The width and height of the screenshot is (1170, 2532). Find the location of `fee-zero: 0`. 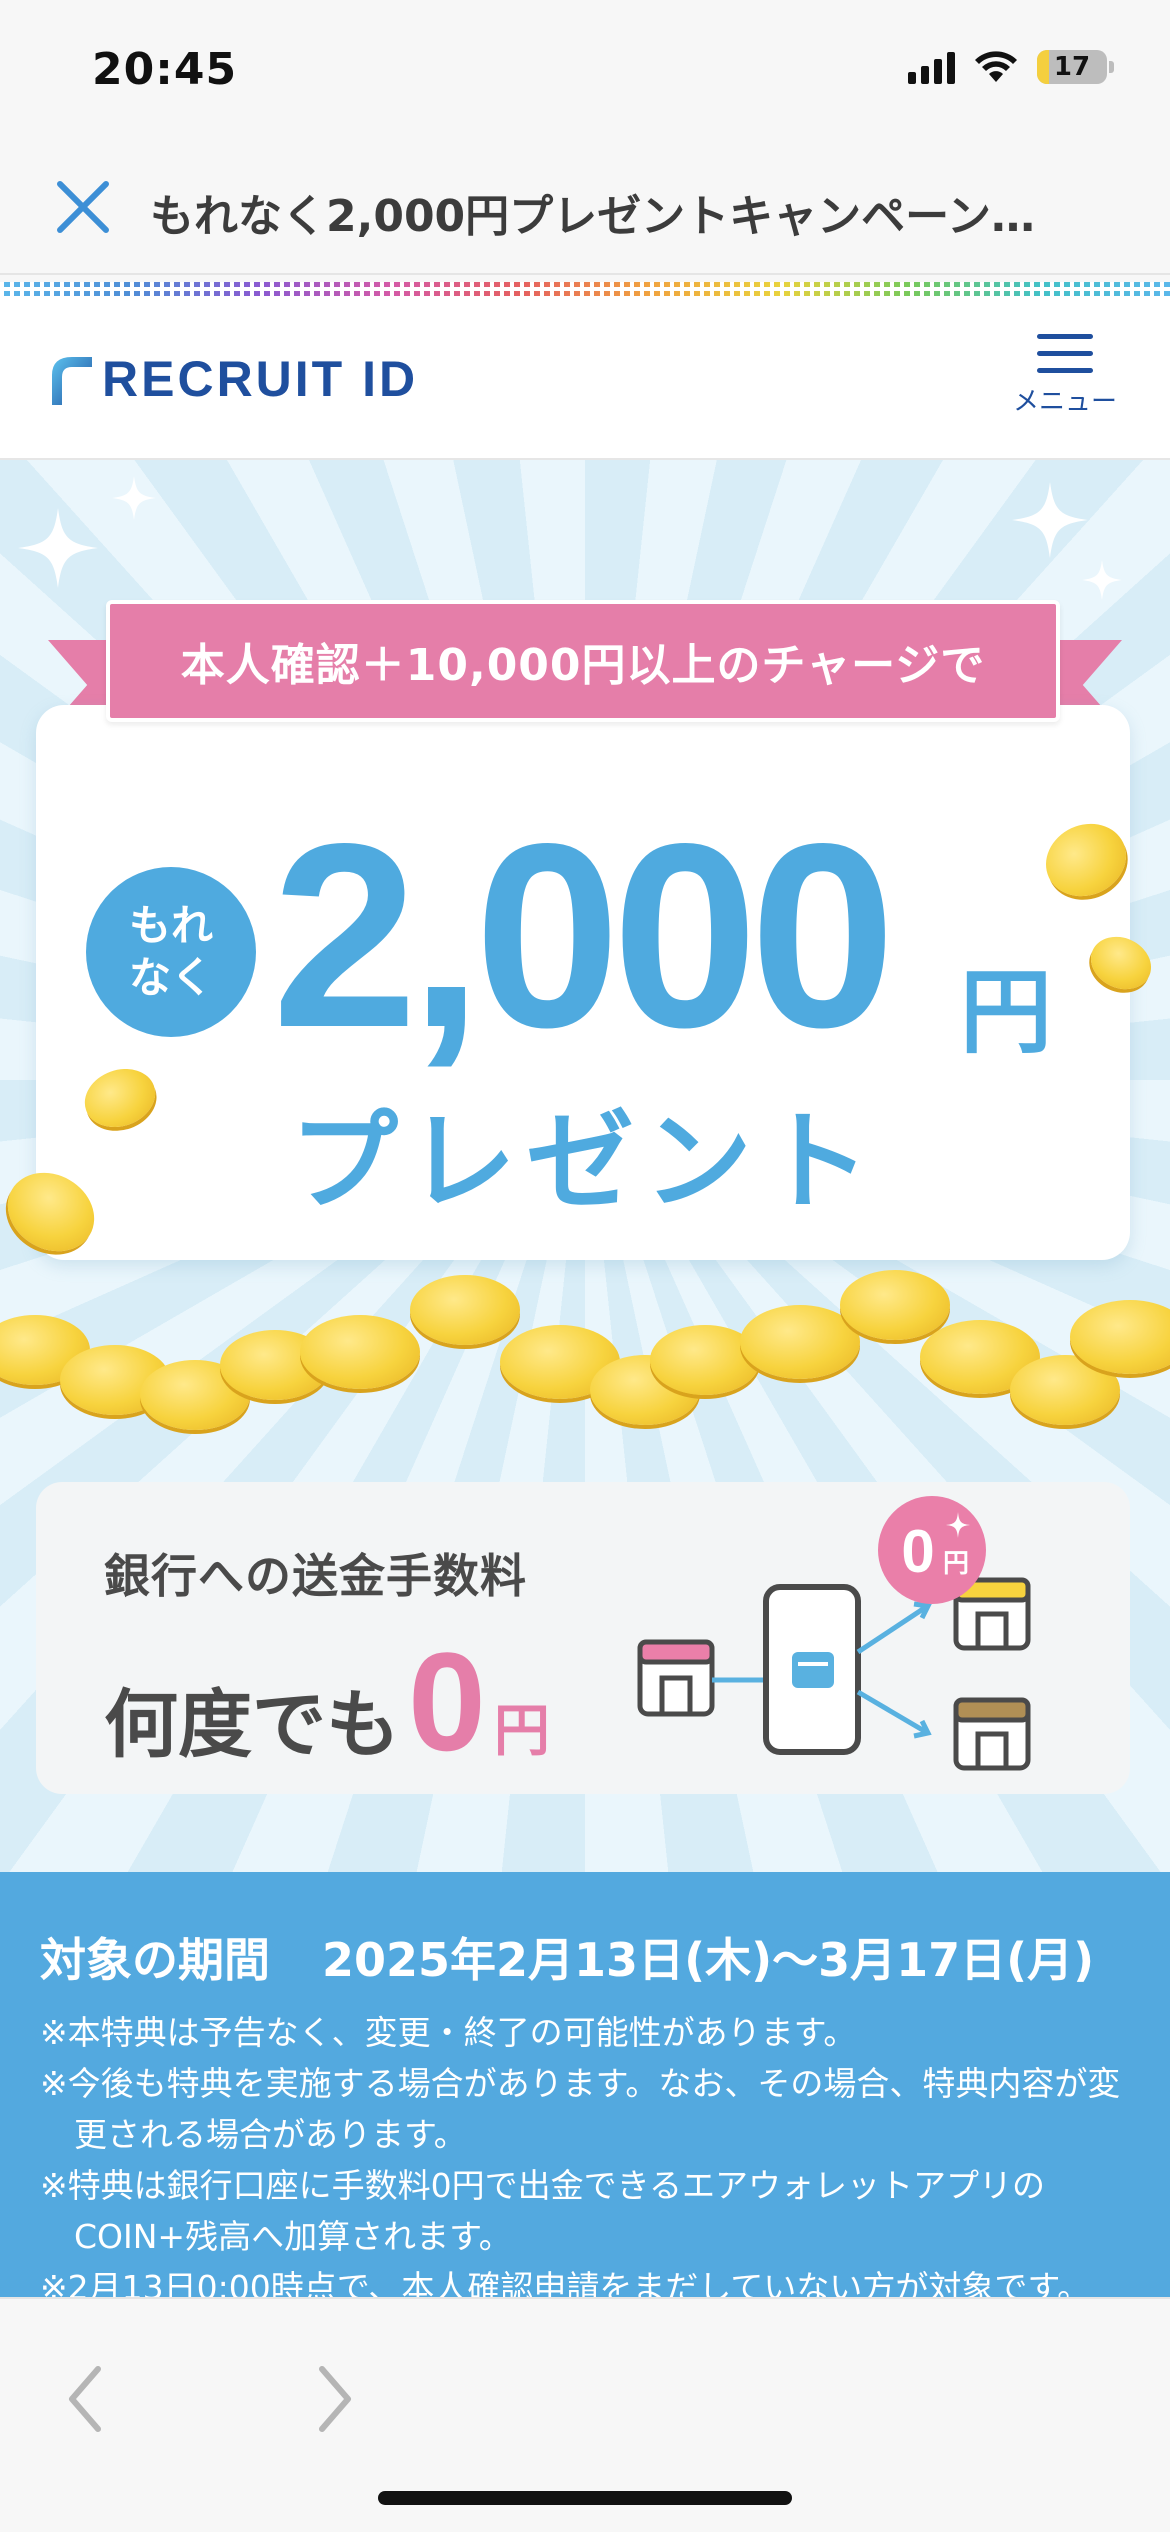

fee-zero: 0 is located at coordinates (447, 1701).